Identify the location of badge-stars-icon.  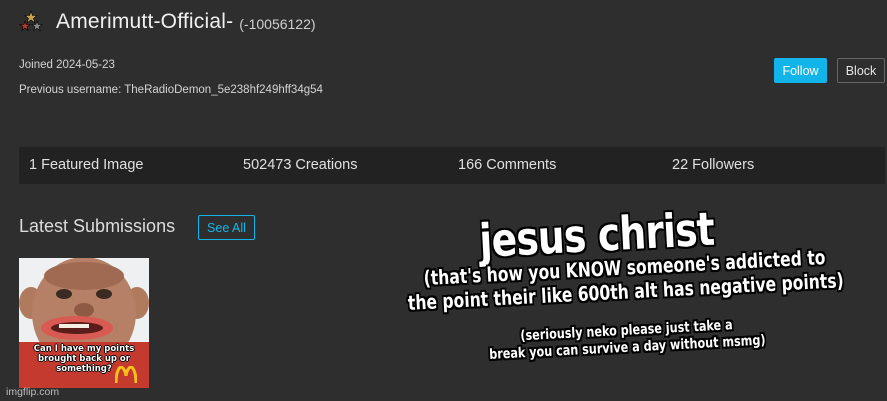
(31, 21).